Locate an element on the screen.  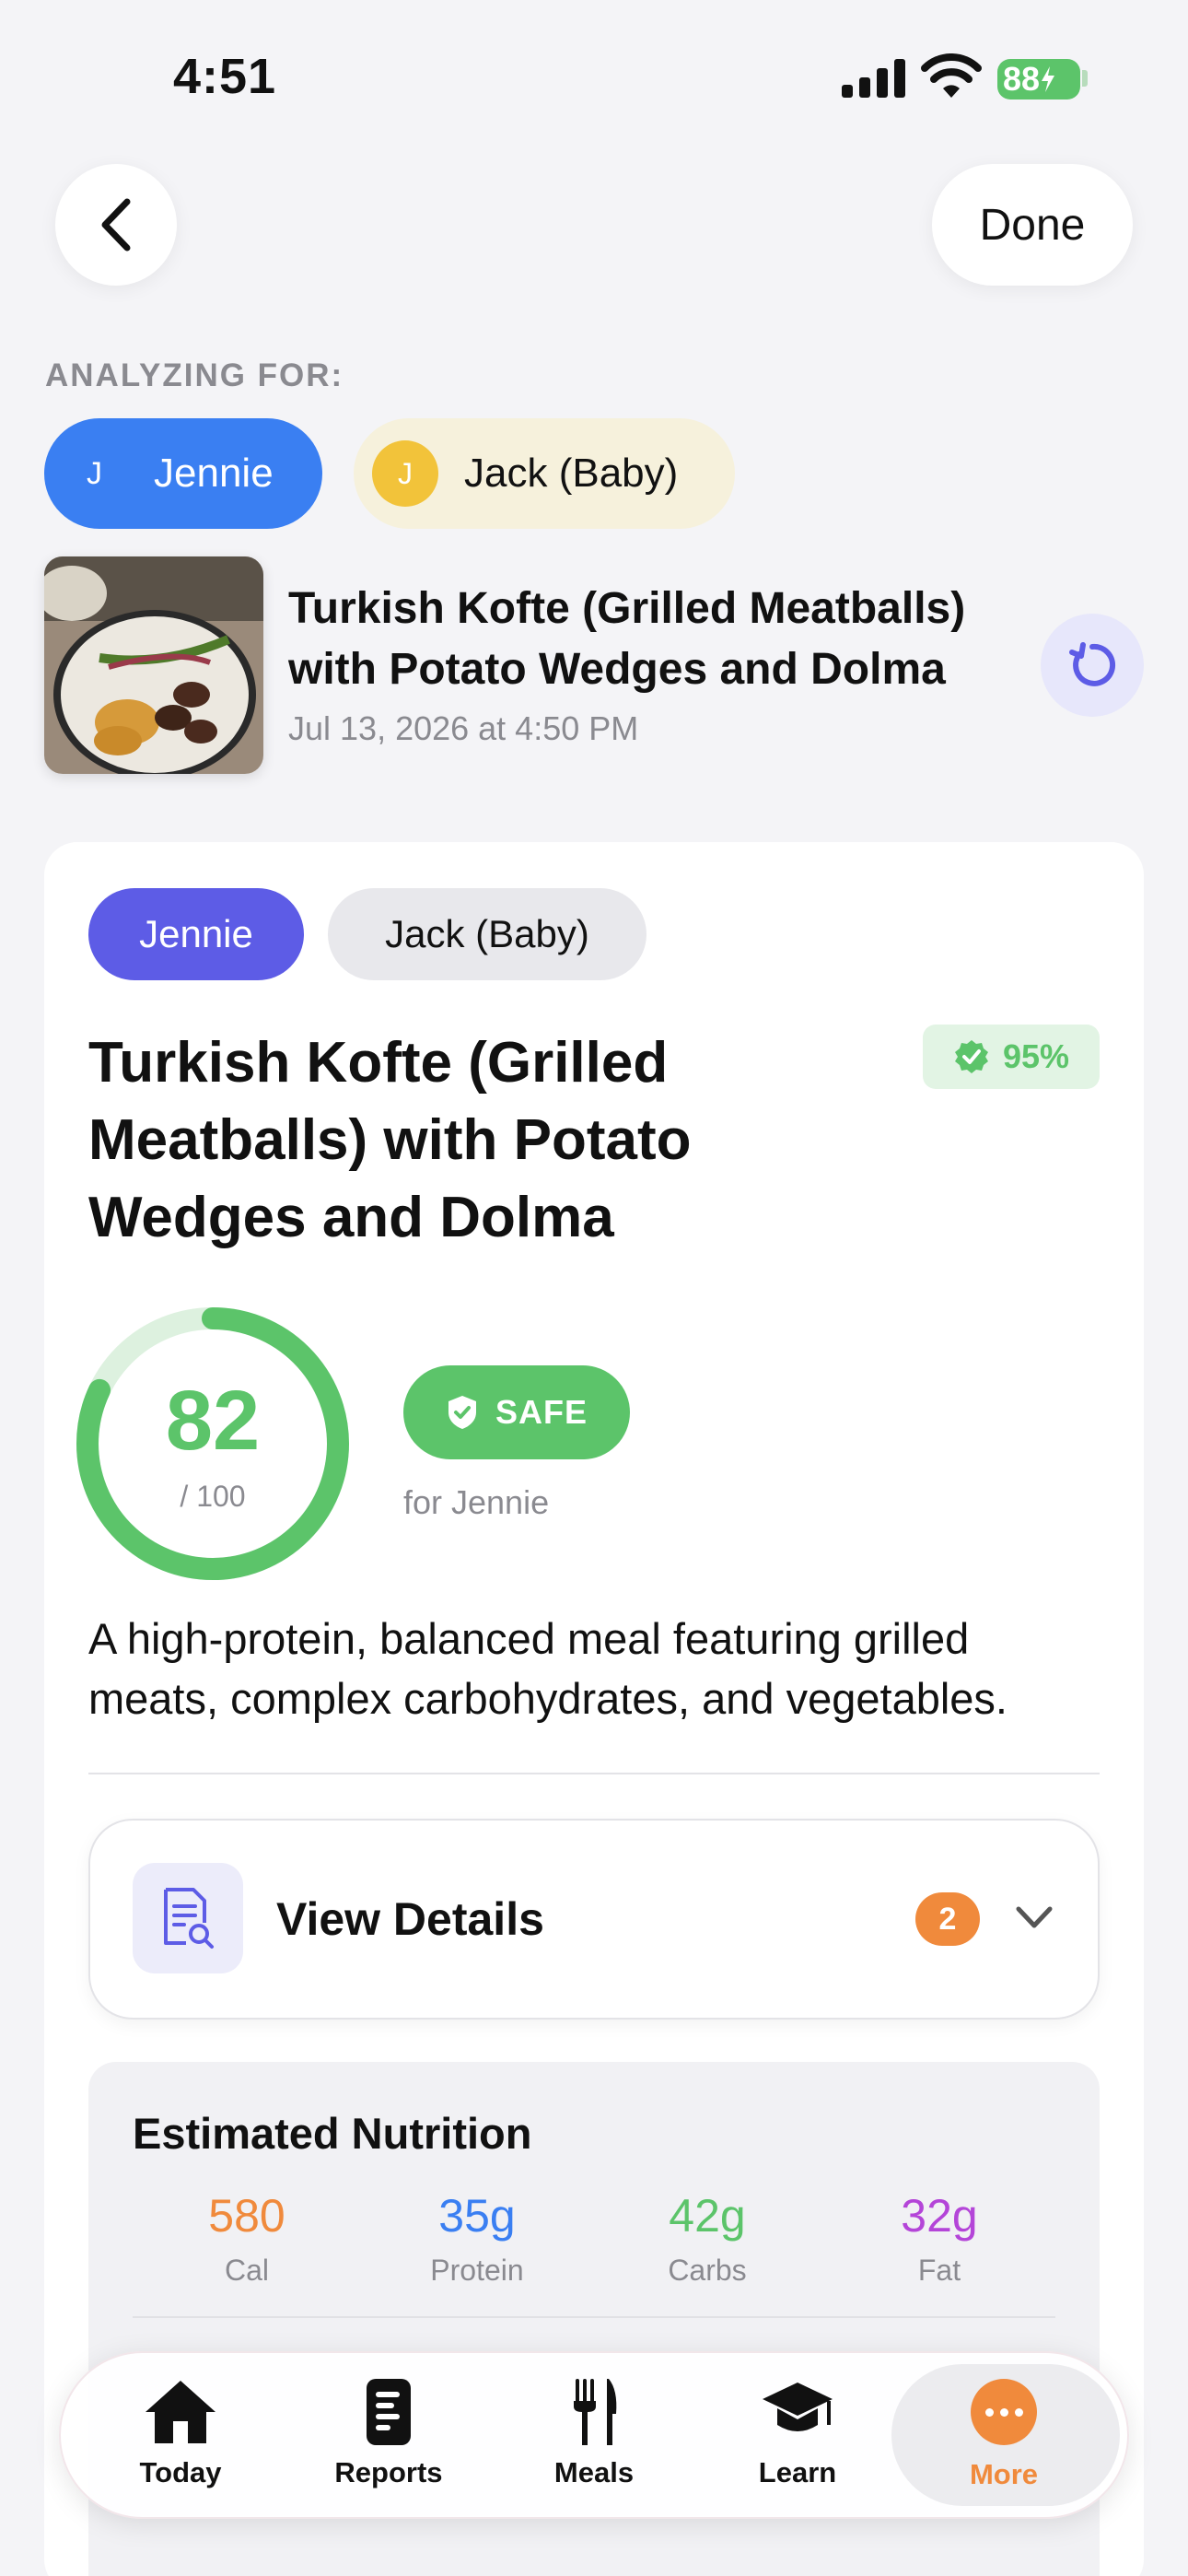
tab-label: More is located at coordinates (1004, 2474).